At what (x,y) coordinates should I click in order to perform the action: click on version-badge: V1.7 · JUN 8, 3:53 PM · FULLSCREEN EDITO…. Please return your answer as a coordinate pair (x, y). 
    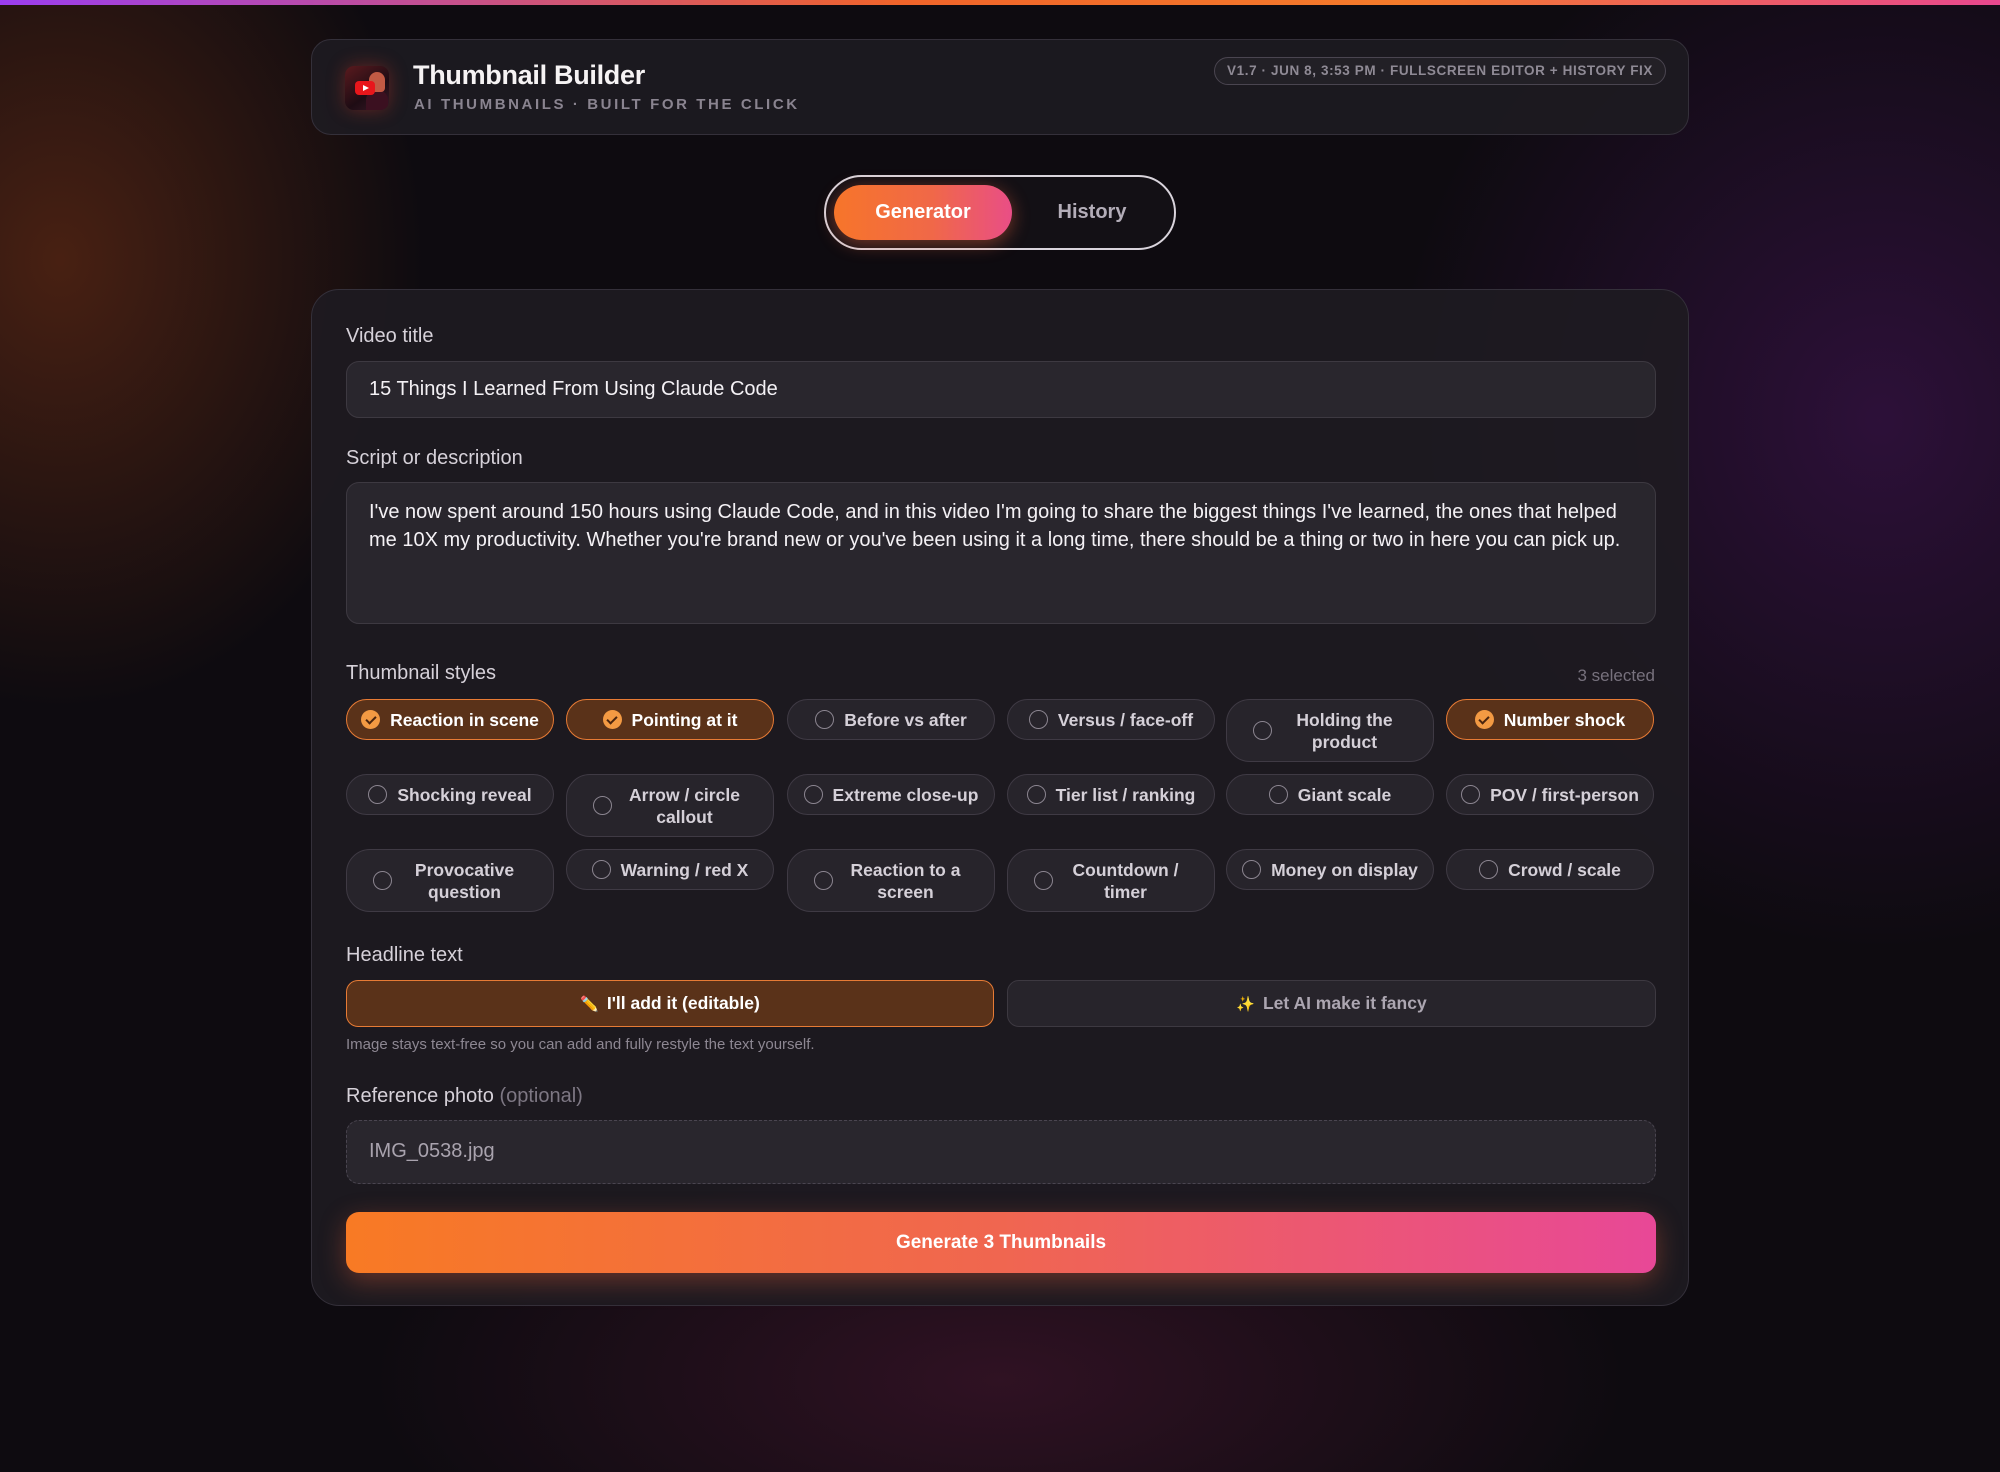
    Looking at the image, I should click on (1440, 71).